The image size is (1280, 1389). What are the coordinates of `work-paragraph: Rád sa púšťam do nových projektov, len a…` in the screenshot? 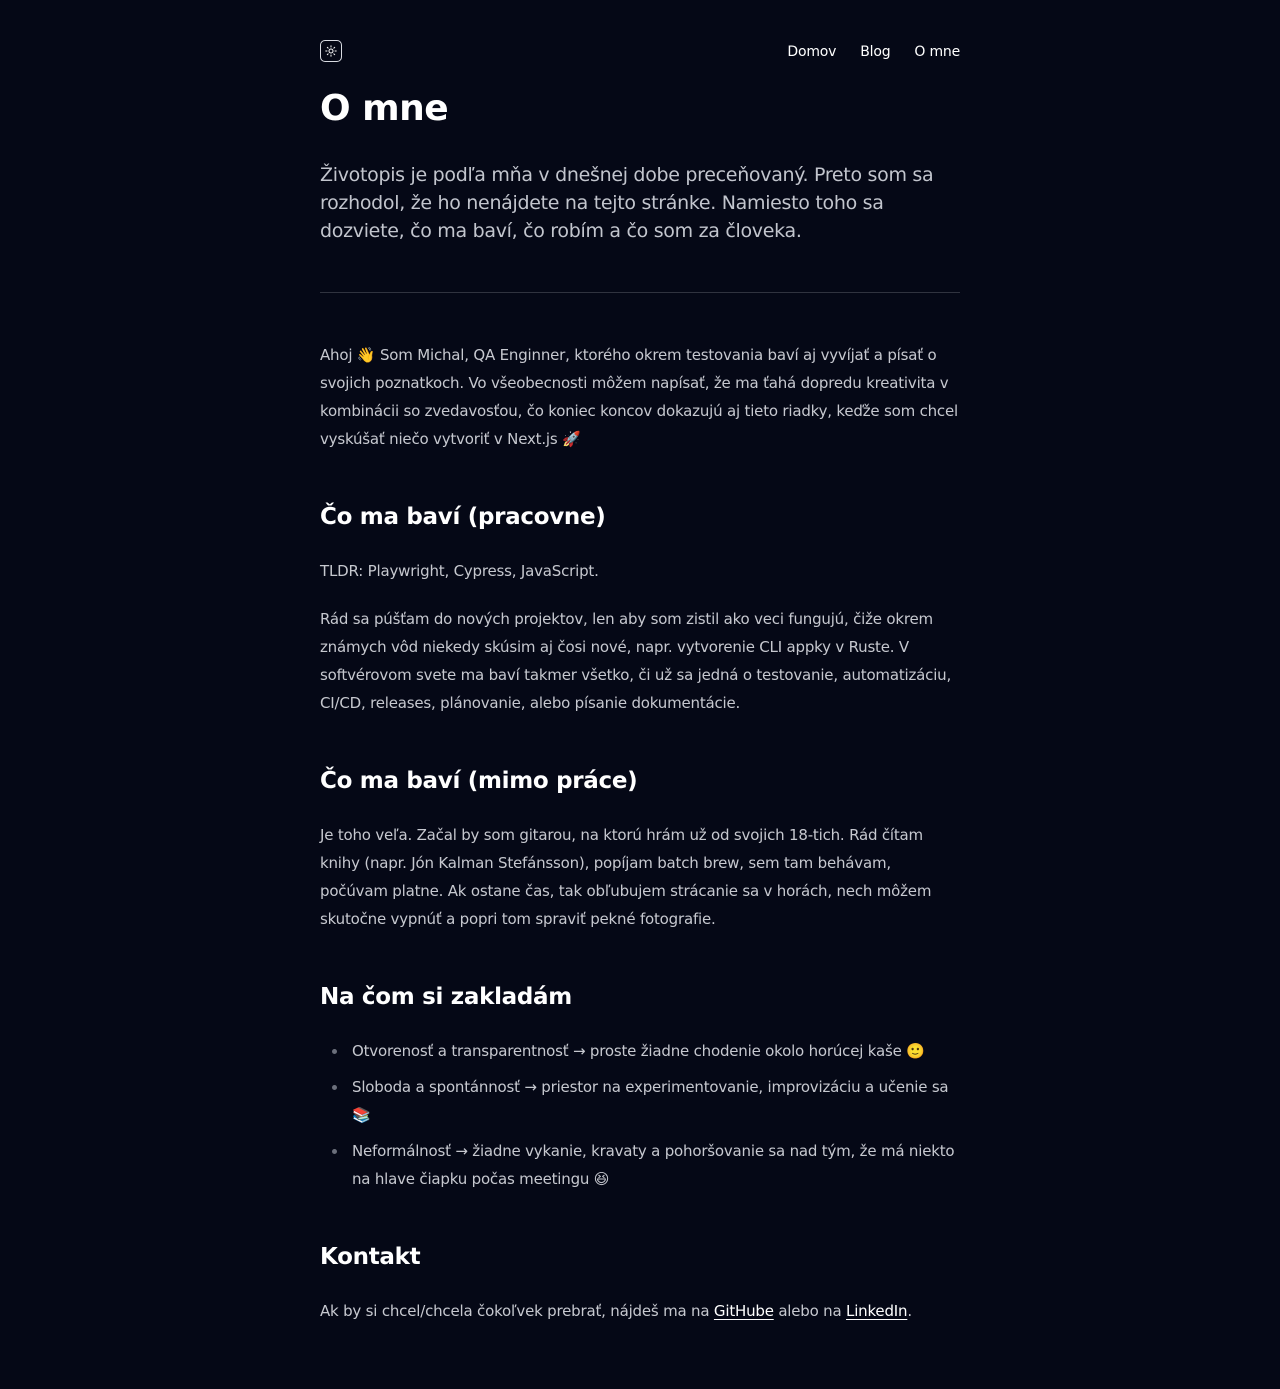 It's located at (636, 661).